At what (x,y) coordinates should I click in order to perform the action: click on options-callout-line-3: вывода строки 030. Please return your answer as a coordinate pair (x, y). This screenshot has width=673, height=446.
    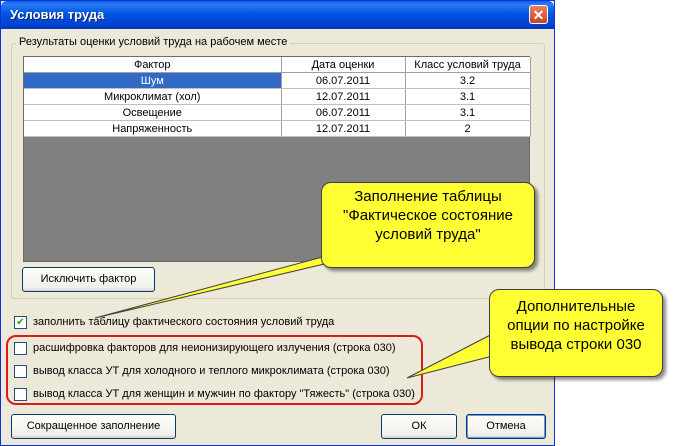
    Looking at the image, I should click on (576, 344).